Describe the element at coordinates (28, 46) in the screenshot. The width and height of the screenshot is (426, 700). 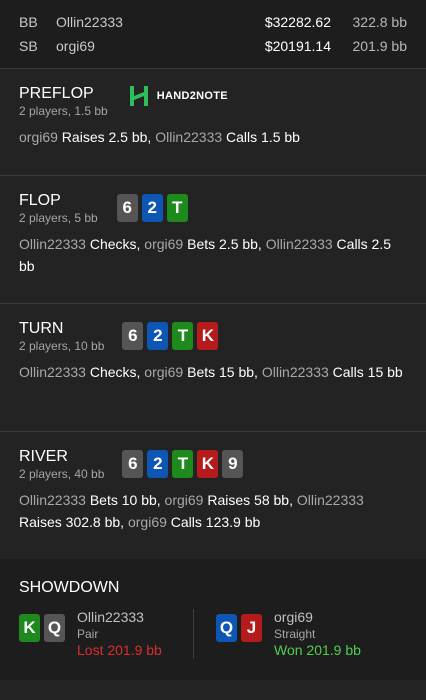
I see `player-position: SB` at that location.